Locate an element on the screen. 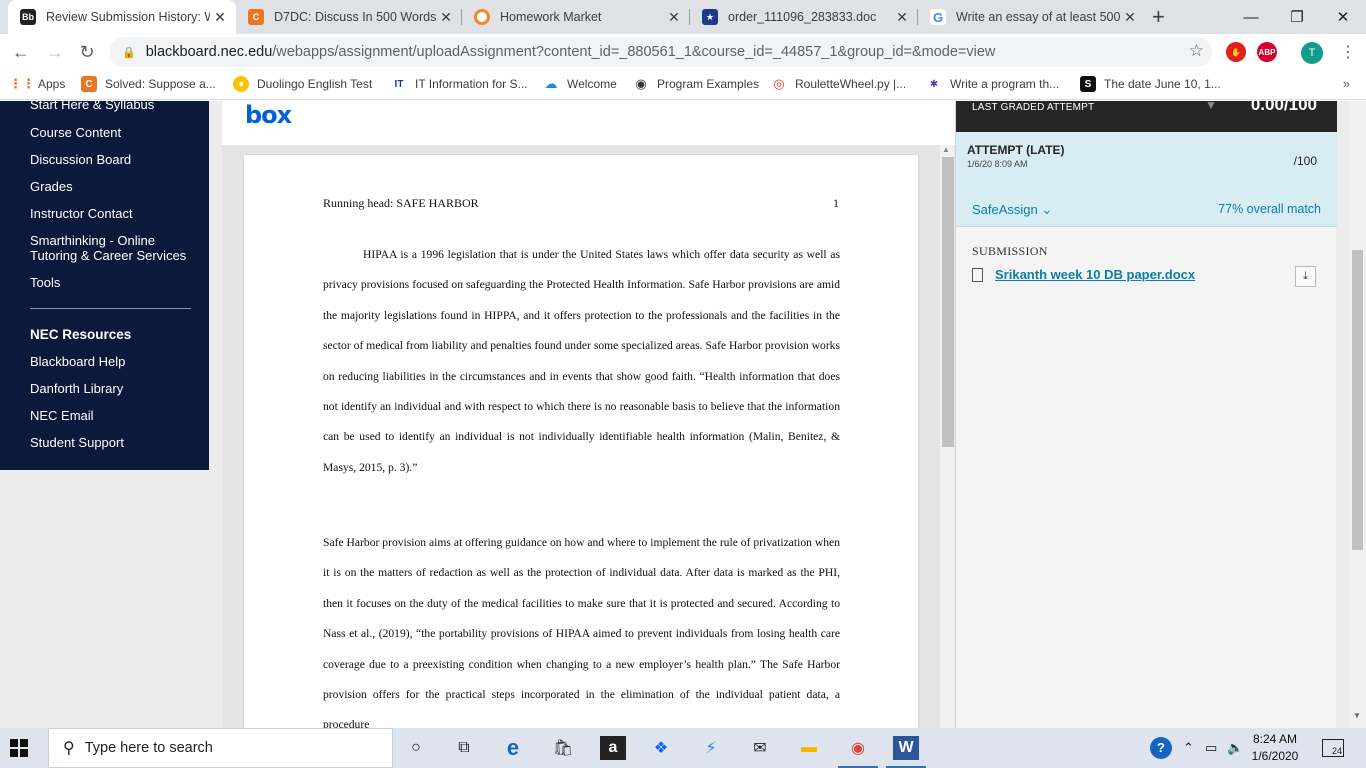 The image size is (1366, 768). s-icon: S is located at coordinates (1088, 84).